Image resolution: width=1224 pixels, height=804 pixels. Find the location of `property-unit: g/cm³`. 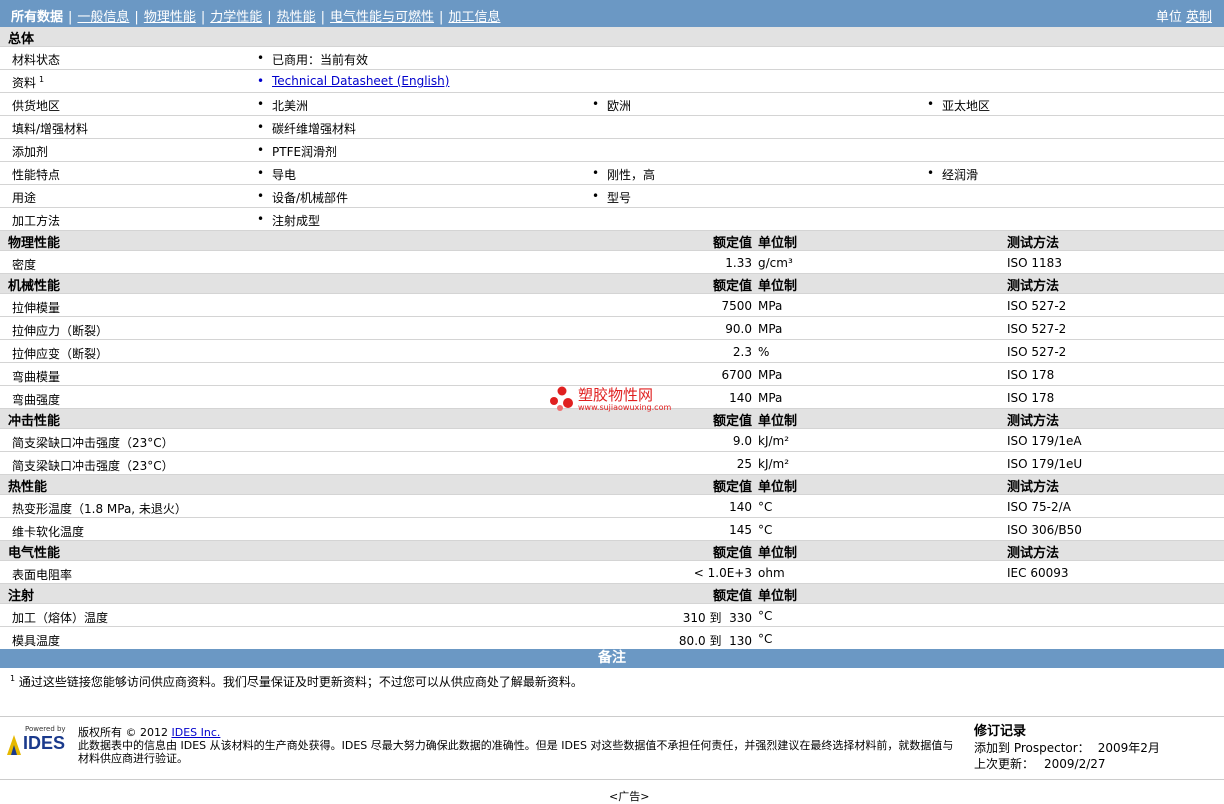

property-unit: g/cm³ is located at coordinates (775, 263).